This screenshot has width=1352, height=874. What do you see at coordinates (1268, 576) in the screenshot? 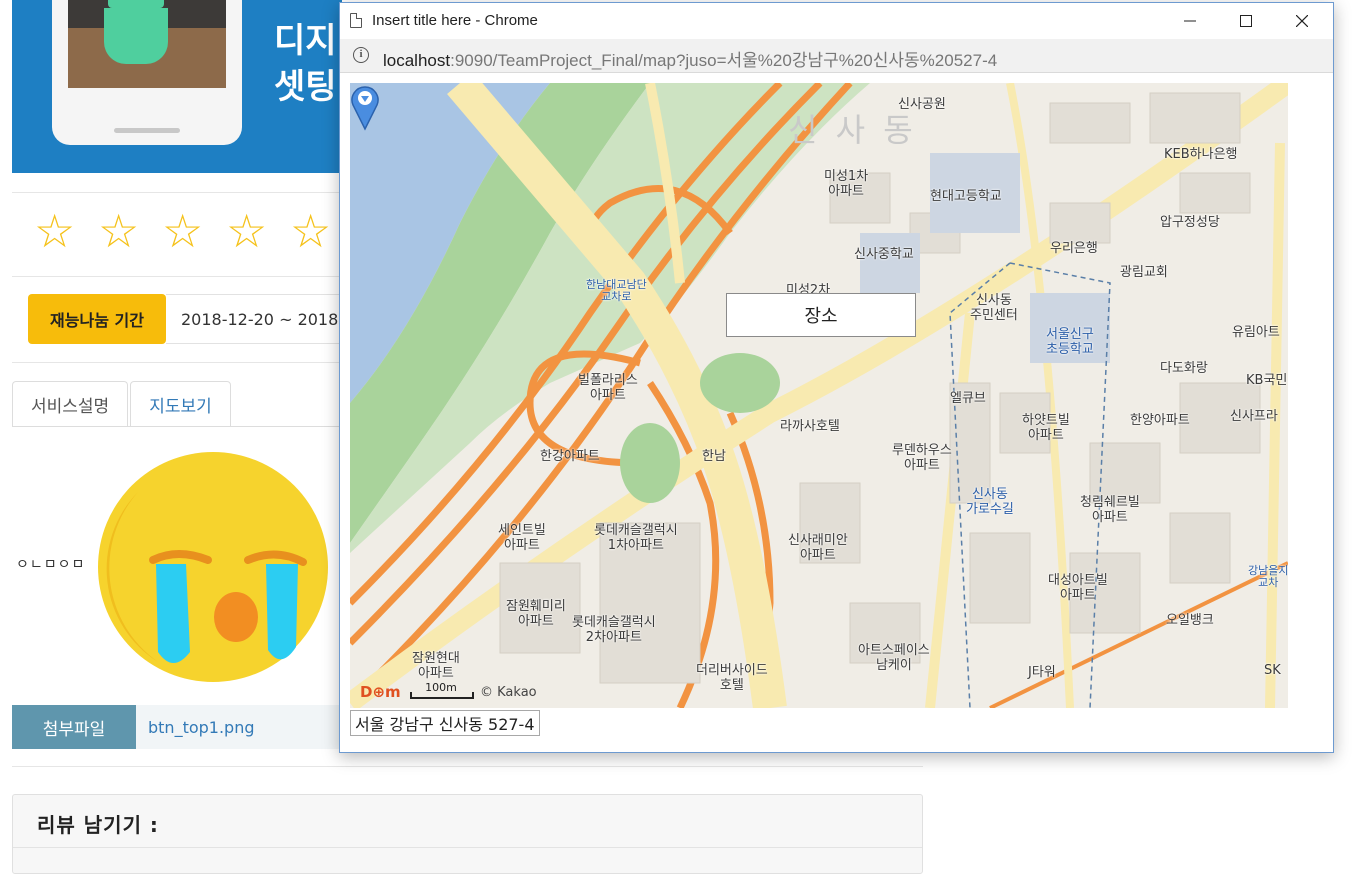
I see `map-label: 강남을지 교차` at bounding box center [1268, 576].